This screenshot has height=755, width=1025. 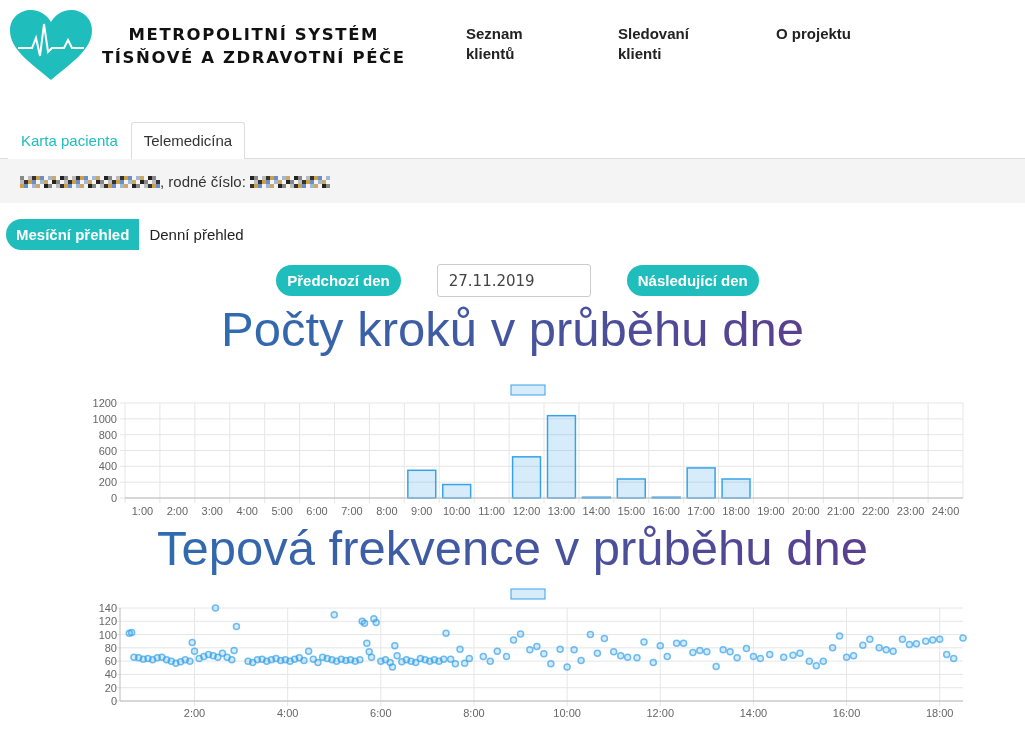 I want to click on axis-label: 60, so click(x=110, y=661).